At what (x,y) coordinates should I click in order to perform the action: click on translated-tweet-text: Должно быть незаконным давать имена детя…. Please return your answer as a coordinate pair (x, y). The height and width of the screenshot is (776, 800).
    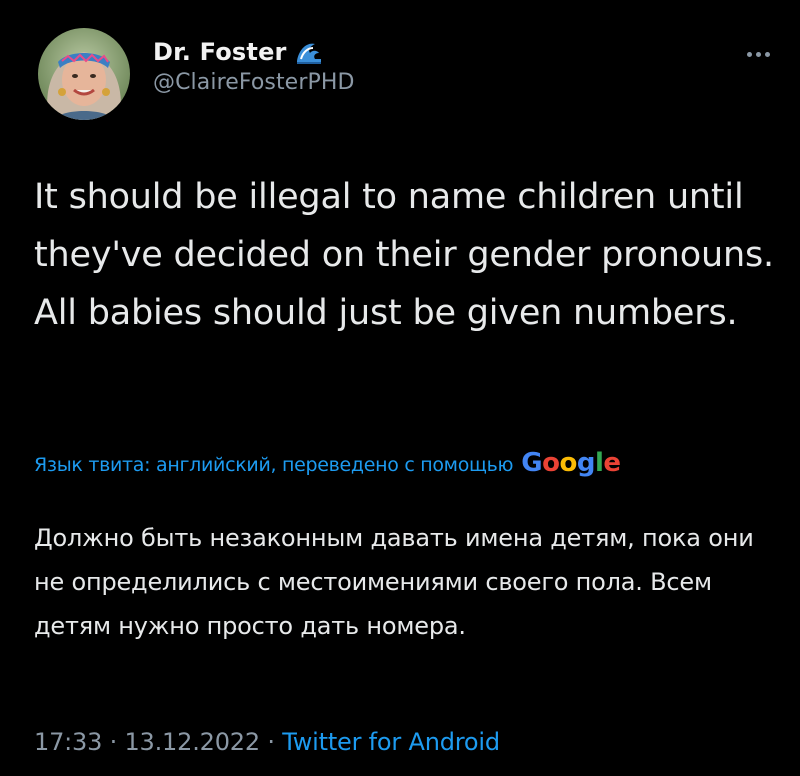
    Looking at the image, I should click on (394, 582).